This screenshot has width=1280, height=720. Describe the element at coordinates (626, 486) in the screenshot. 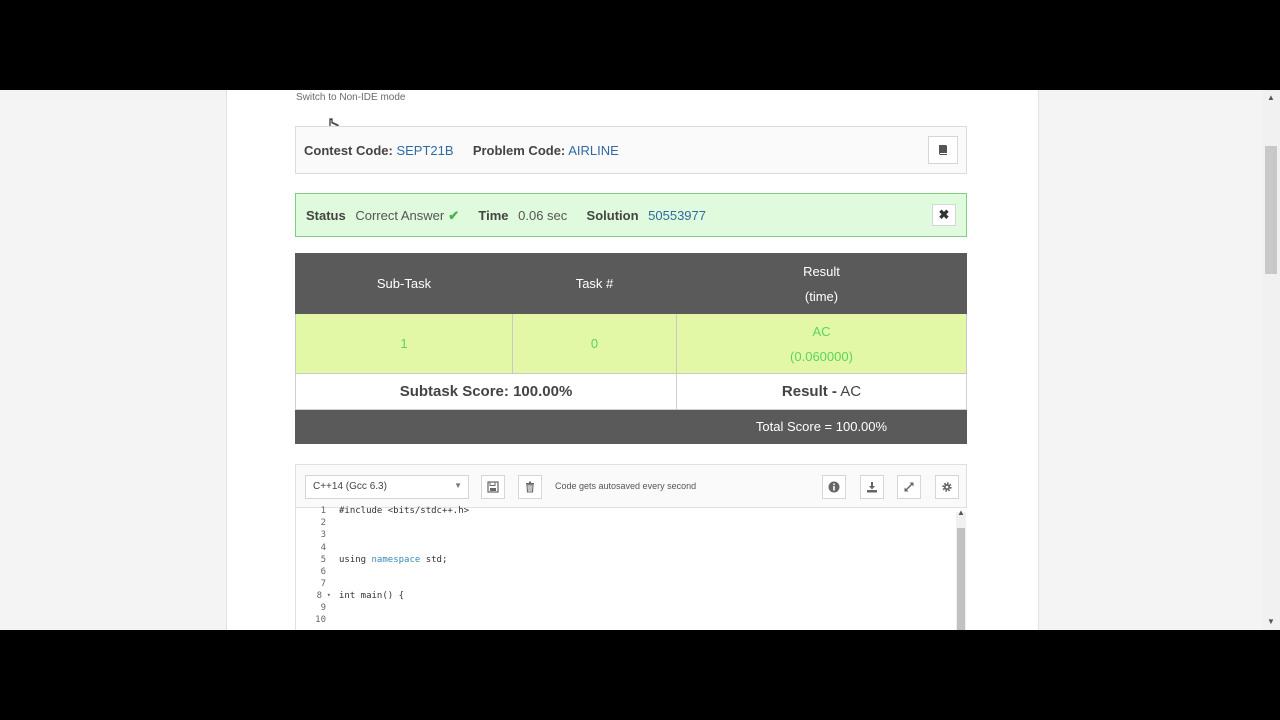

I see `autosave-notice: Code gets autosaved every second` at that location.